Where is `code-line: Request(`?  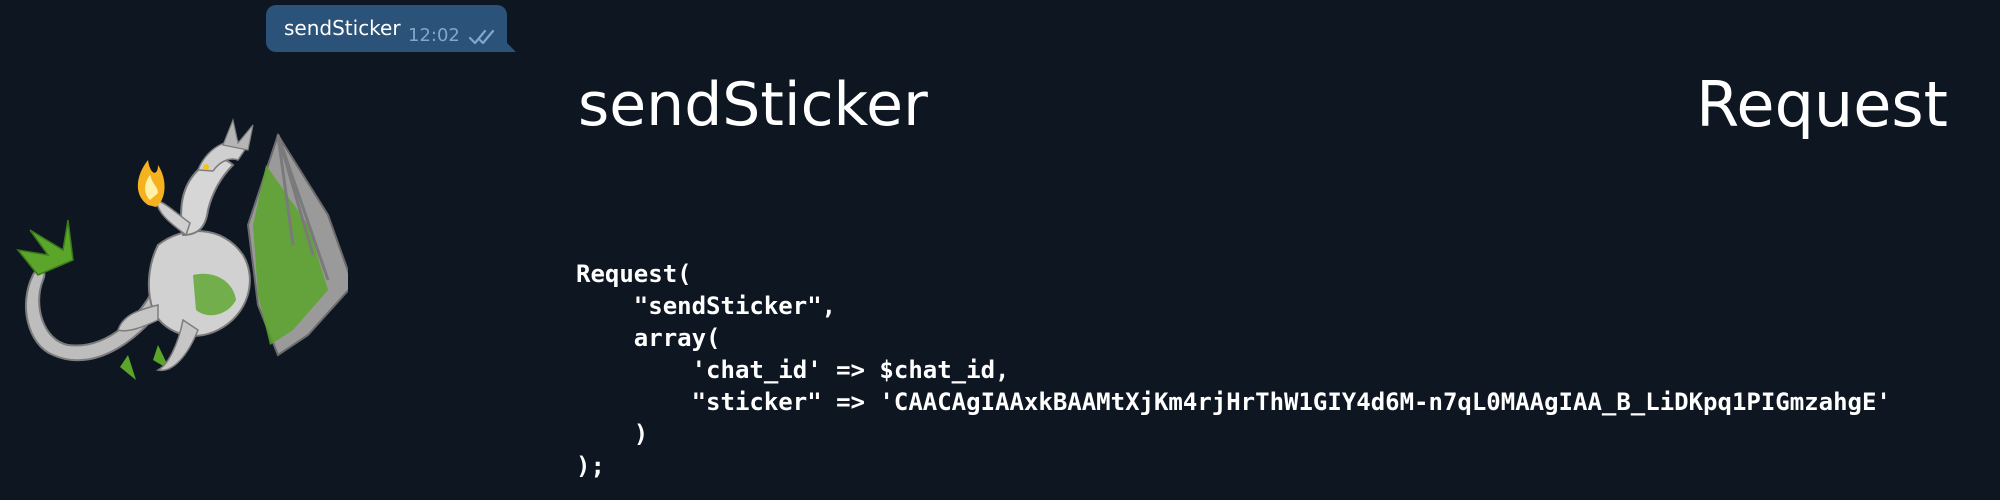
code-line: Request( is located at coordinates (634, 274).